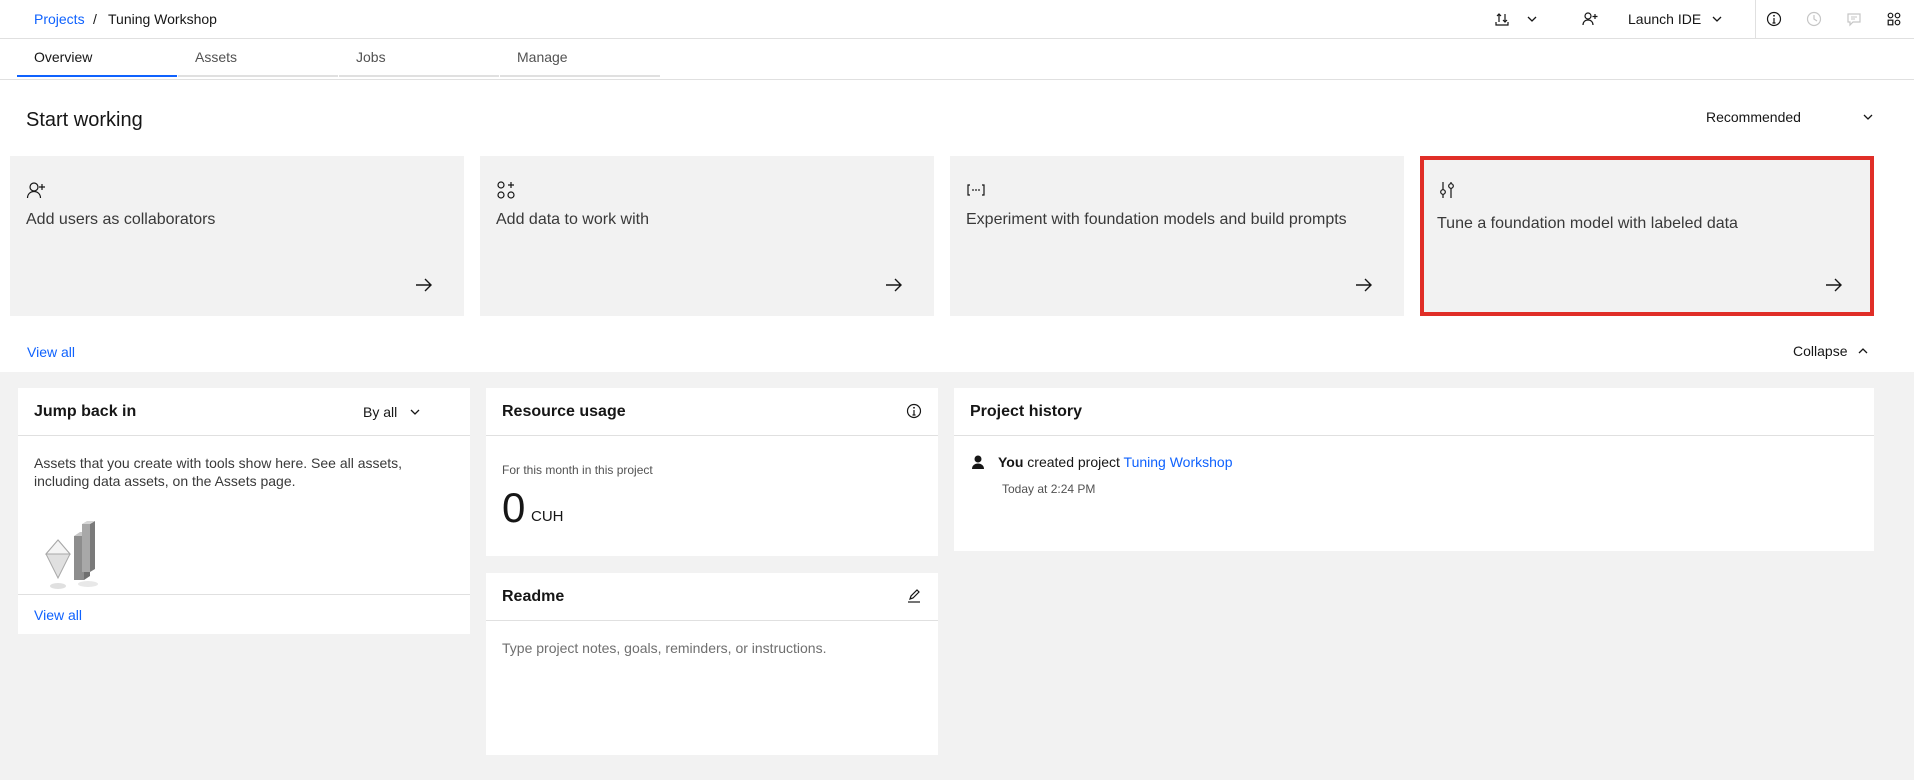  What do you see at coordinates (1814, 19) in the screenshot?
I see `history-icon` at bounding box center [1814, 19].